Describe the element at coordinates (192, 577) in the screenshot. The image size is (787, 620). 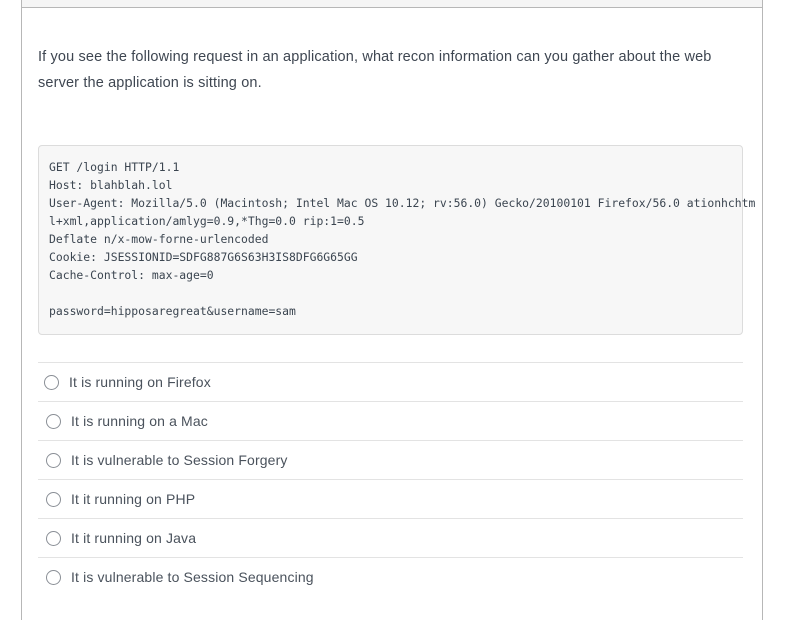
I see `answer-option-label: It is vulnerable to Session Sequencing` at that location.